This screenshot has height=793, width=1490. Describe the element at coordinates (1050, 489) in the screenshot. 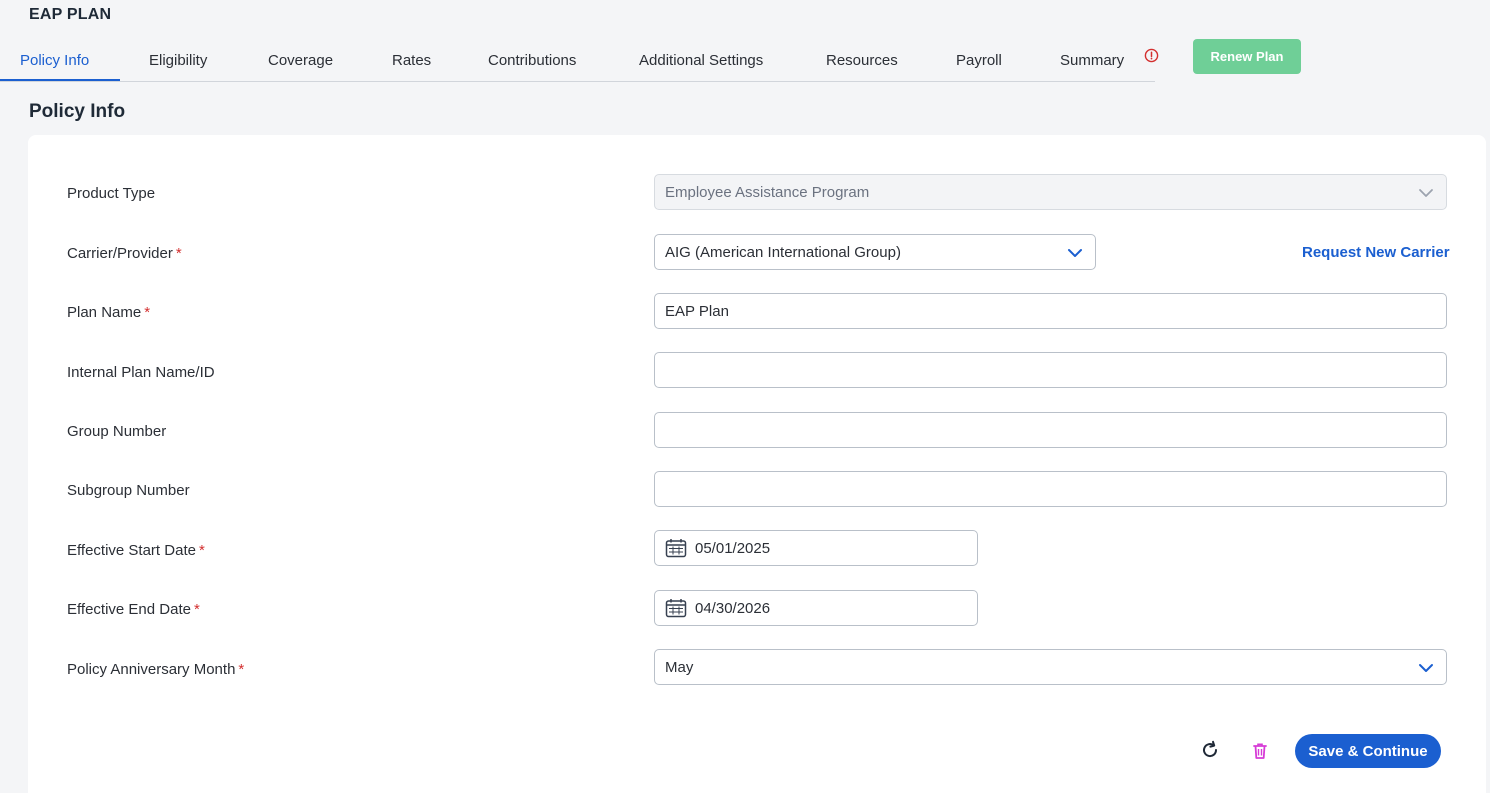

I see `subgroup-number-input` at that location.